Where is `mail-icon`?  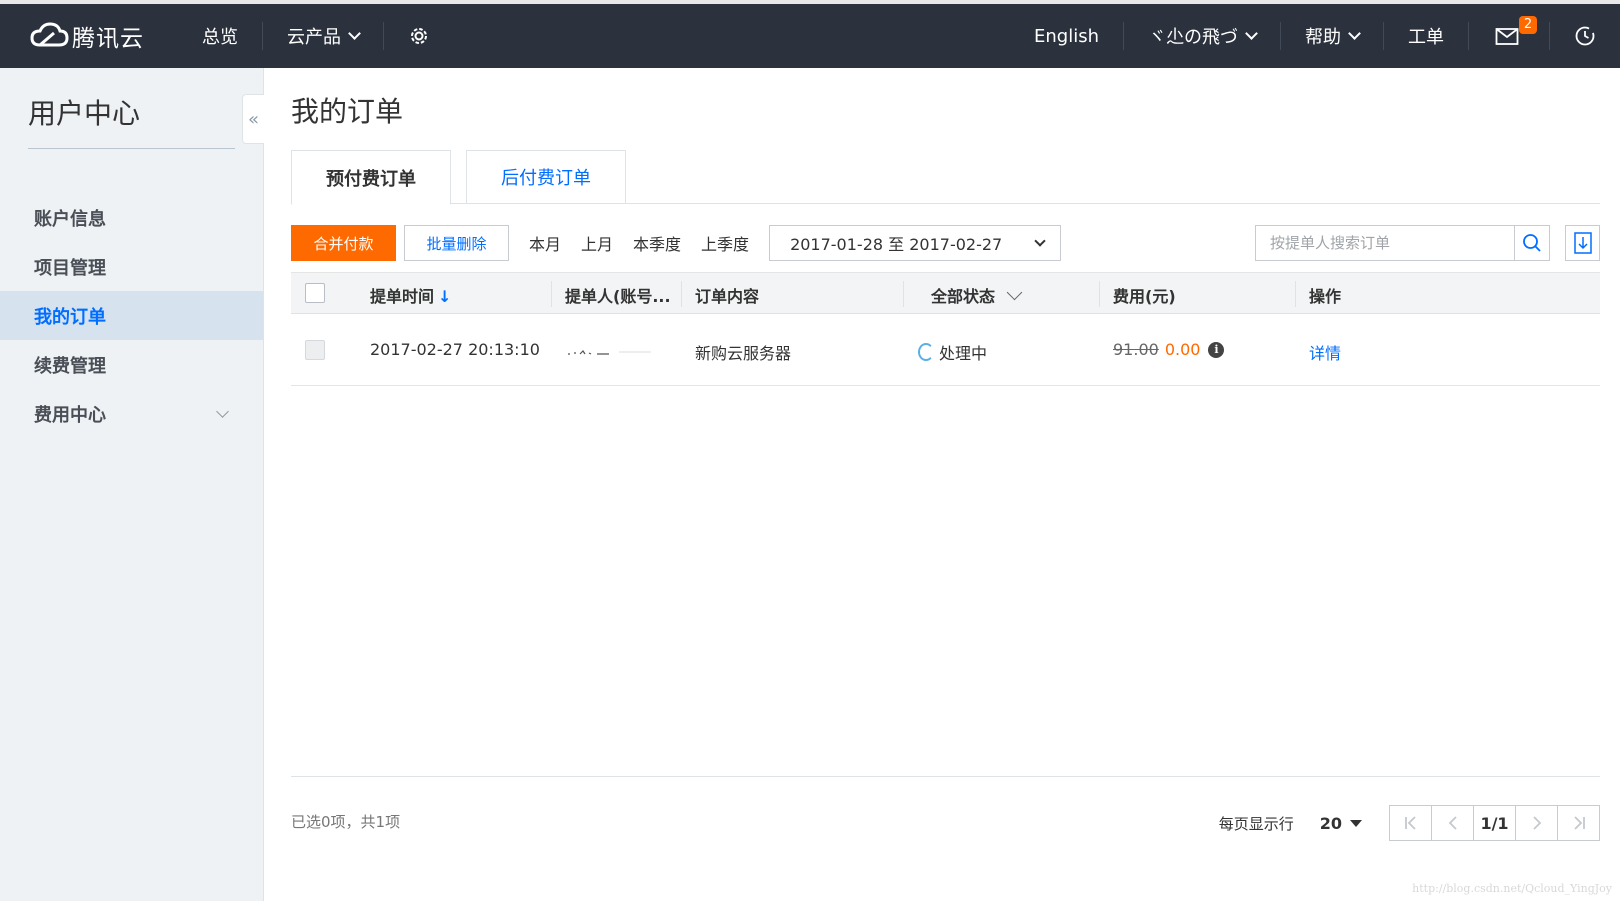 mail-icon is located at coordinates (1507, 36).